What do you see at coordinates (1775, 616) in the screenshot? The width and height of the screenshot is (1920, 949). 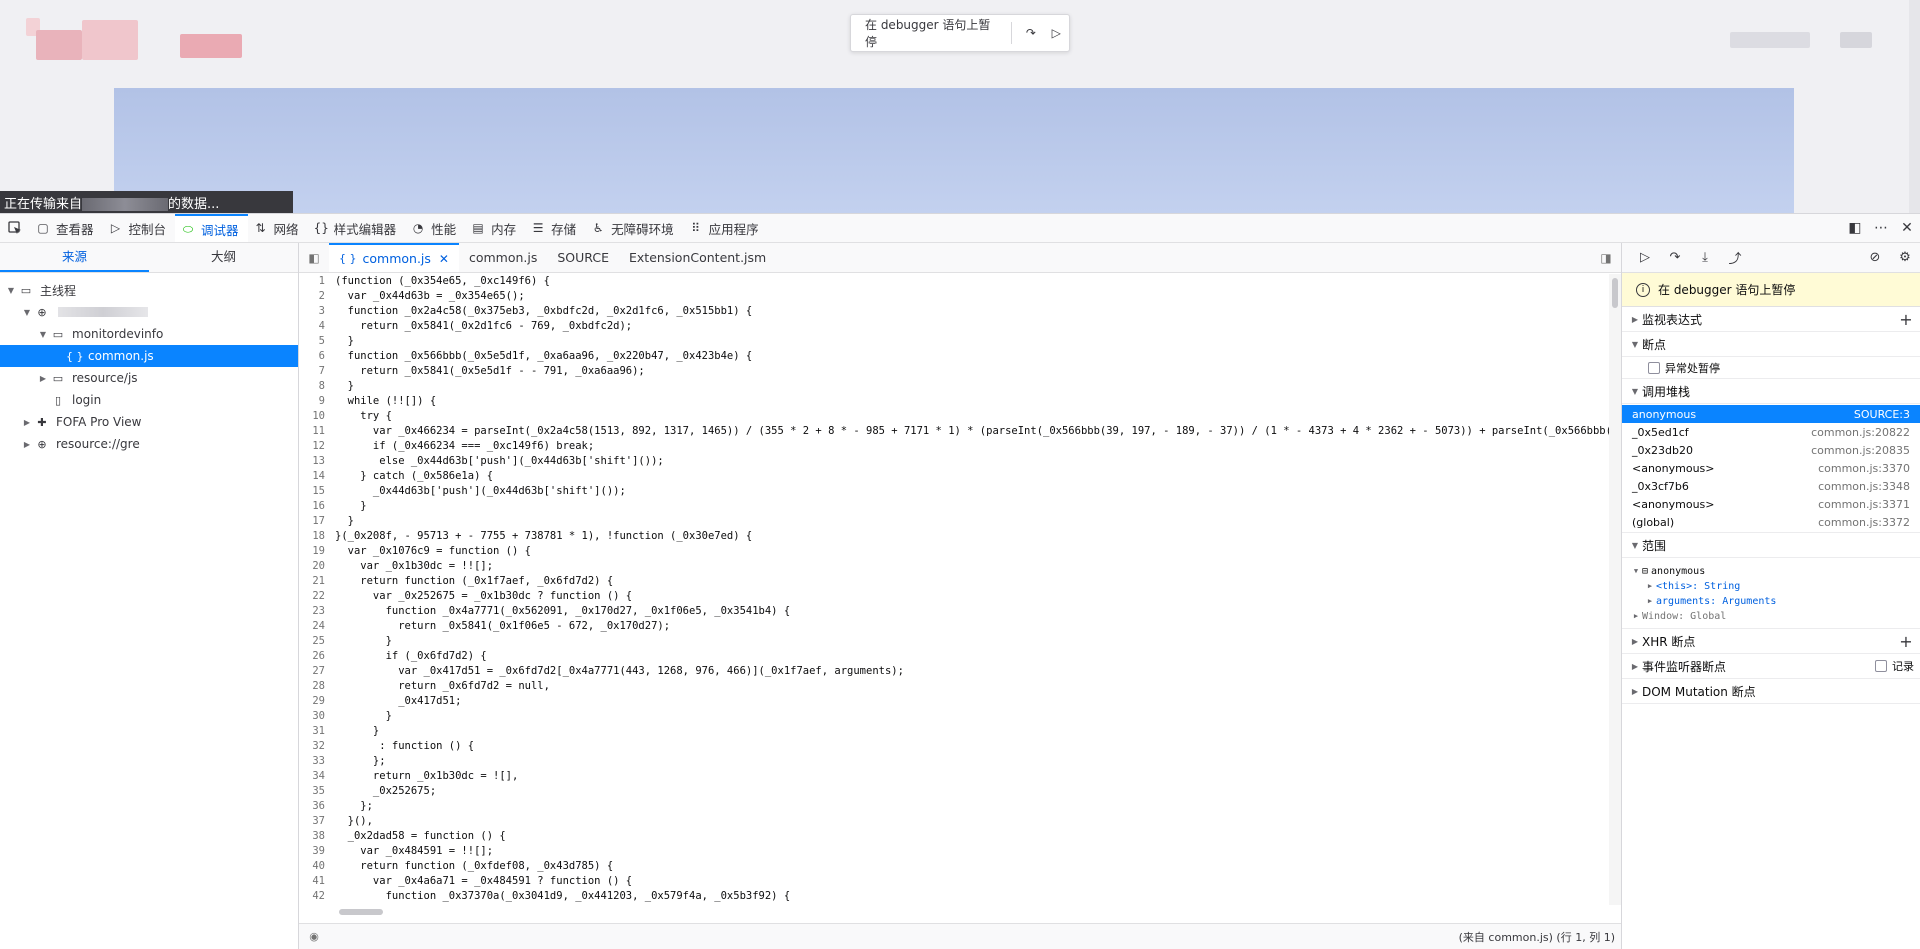 I see `scope-item: ▶ Window: Global` at bounding box center [1775, 616].